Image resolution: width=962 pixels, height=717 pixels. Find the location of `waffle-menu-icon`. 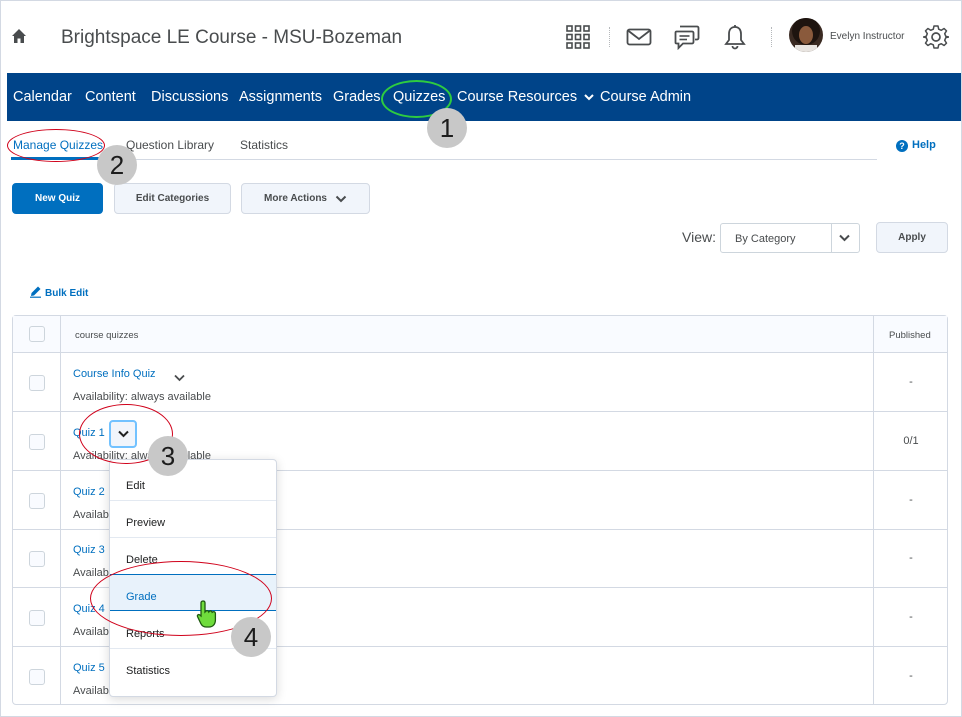

waffle-menu-icon is located at coordinates (578, 37).